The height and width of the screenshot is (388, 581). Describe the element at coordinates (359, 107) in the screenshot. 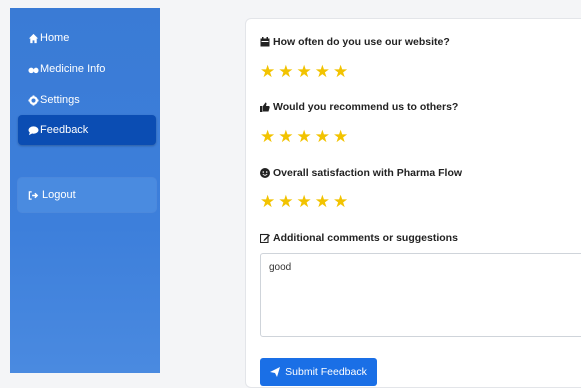

I see `question-label: Would you recommend us to others?` at that location.